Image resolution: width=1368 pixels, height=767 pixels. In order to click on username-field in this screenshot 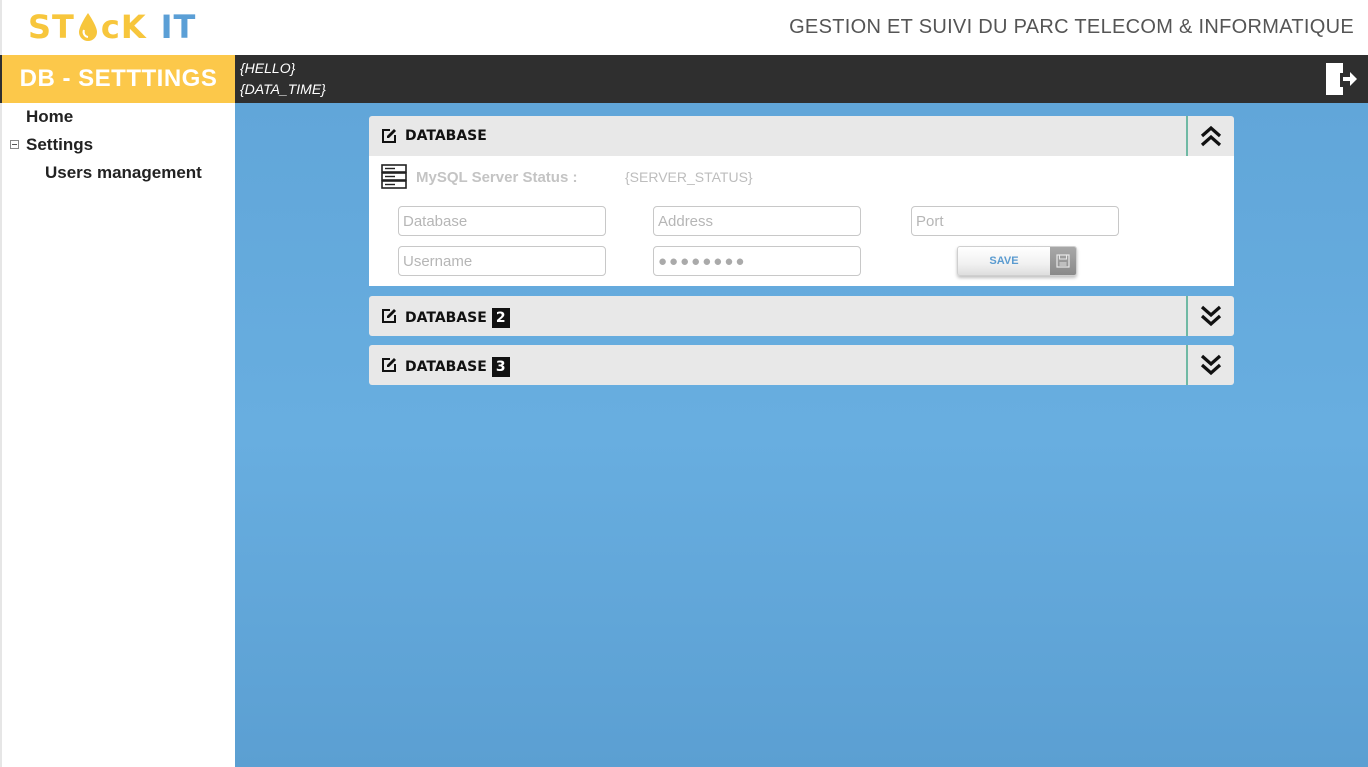, I will do `click(502, 261)`.